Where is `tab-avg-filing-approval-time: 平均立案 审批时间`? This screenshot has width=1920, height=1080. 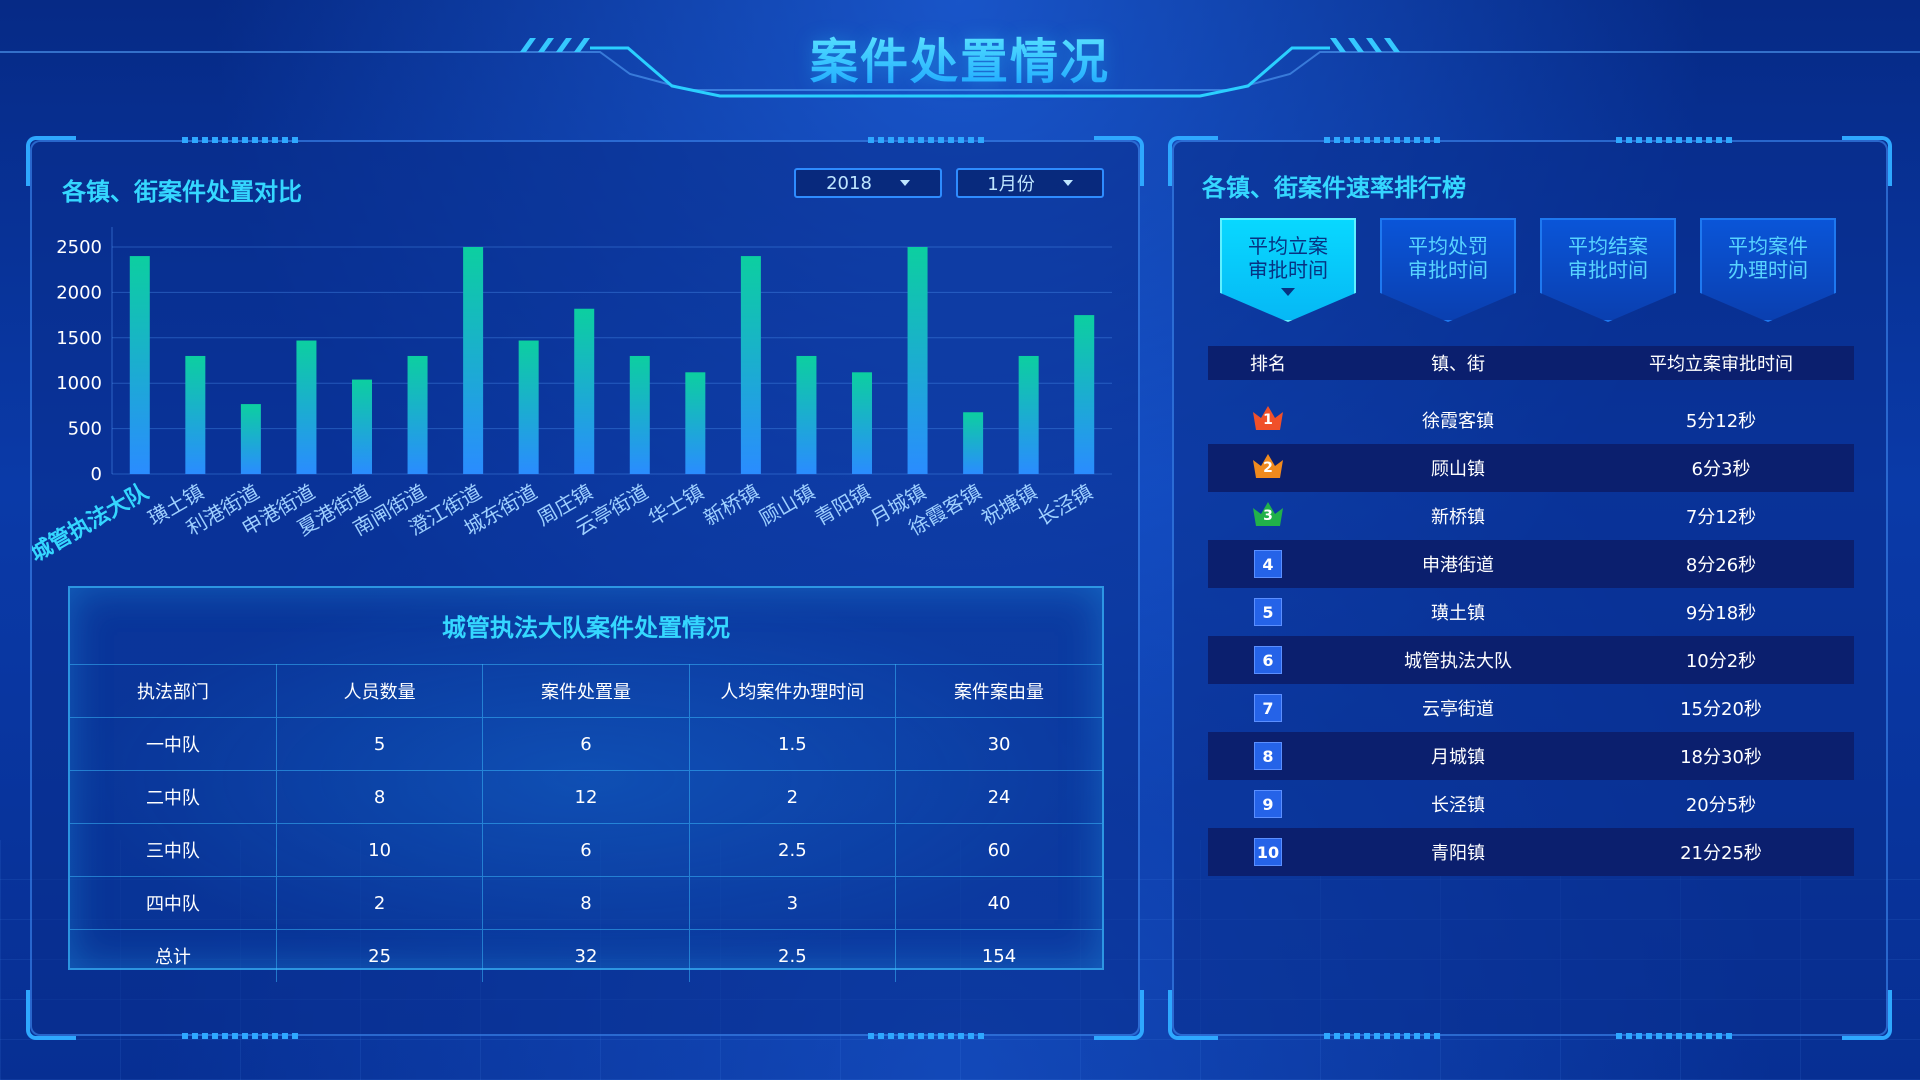 tab-avg-filing-approval-time: 平均立案 审批时间 is located at coordinates (1288, 270).